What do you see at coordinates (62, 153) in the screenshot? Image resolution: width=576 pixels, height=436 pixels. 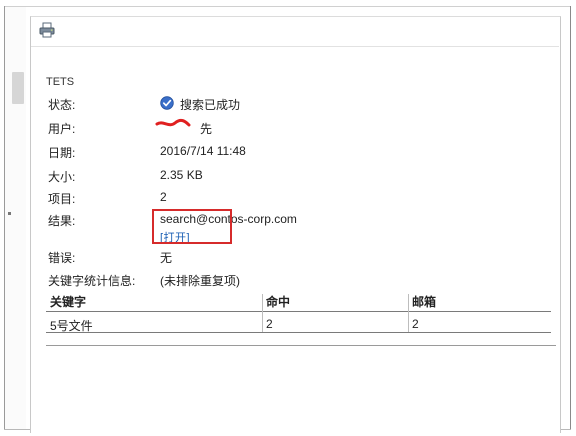 I see `date-label: 日期:` at bounding box center [62, 153].